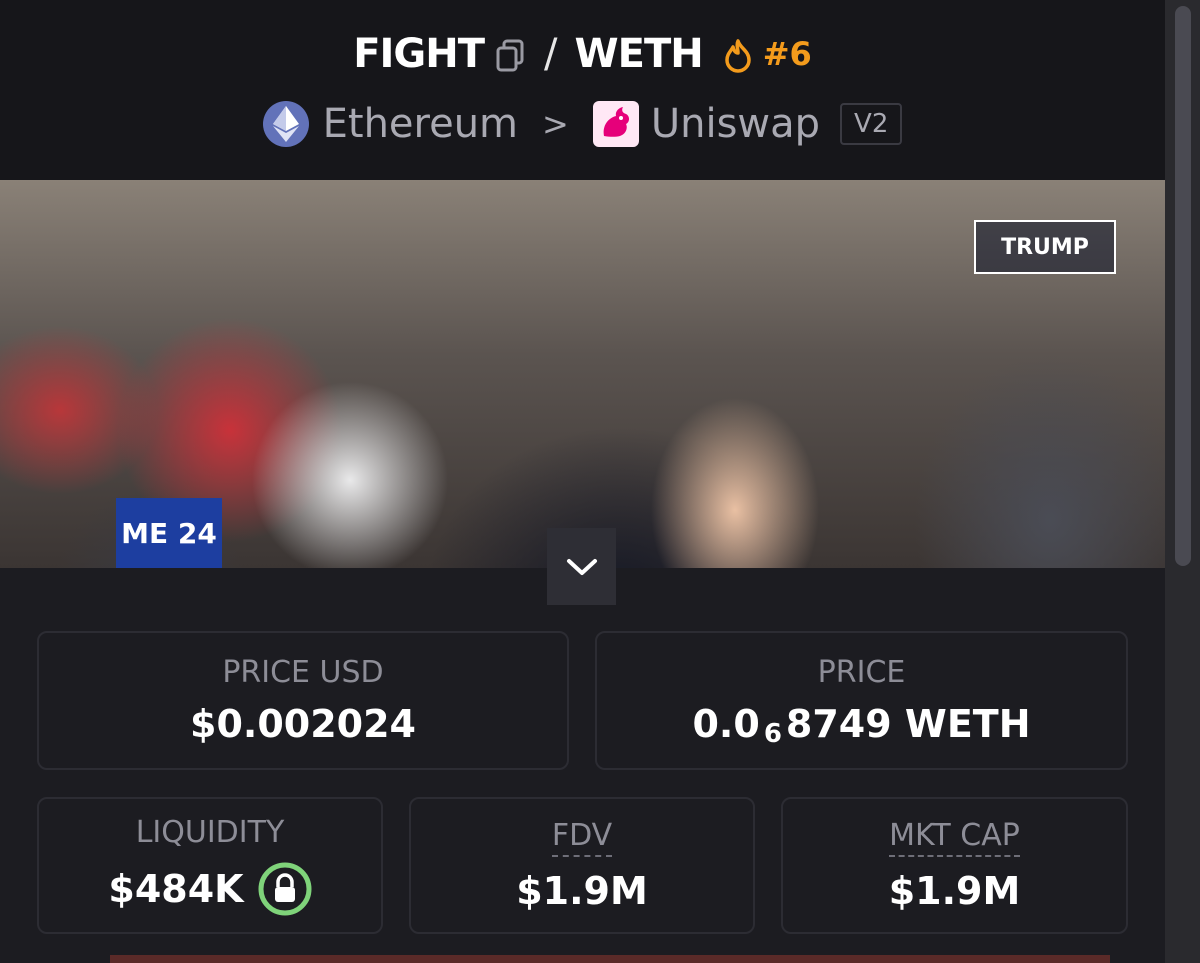 This screenshot has height=963, width=1200. What do you see at coordinates (169, 533) in the screenshot?
I see `banner-placard: ME 24` at bounding box center [169, 533].